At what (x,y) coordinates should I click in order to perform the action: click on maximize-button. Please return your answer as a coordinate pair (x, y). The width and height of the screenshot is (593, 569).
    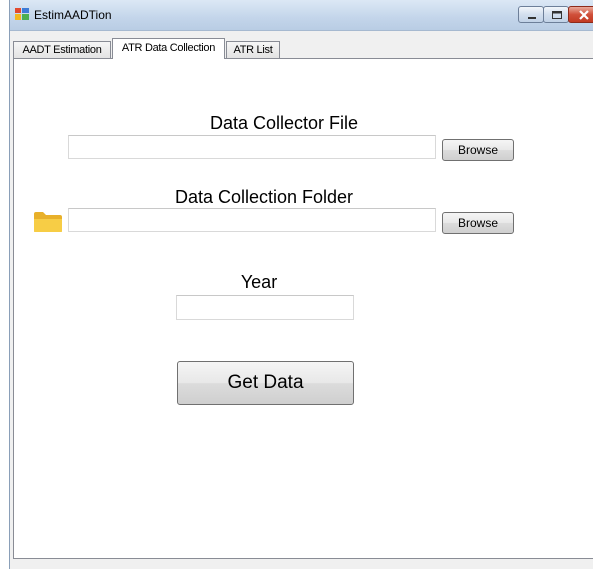
    Looking at the image, I should click on (556, 14).